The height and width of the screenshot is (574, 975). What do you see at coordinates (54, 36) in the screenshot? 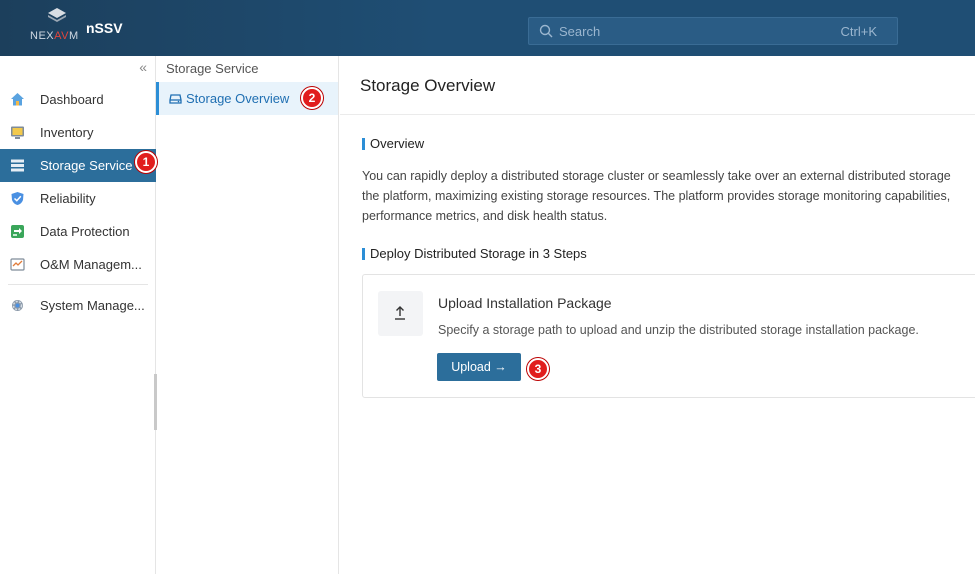
I see `logo-wordmark: NEXAVM` at bounding box center [54, 36].